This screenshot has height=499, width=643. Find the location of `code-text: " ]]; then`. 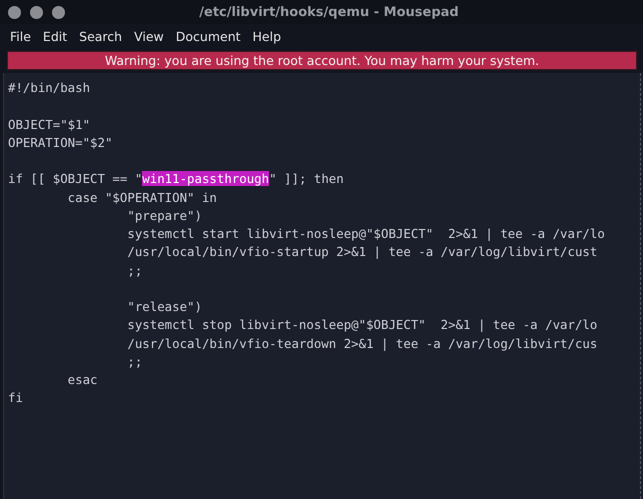

code-text: " ]]; then is located at coordinates (306, 178).